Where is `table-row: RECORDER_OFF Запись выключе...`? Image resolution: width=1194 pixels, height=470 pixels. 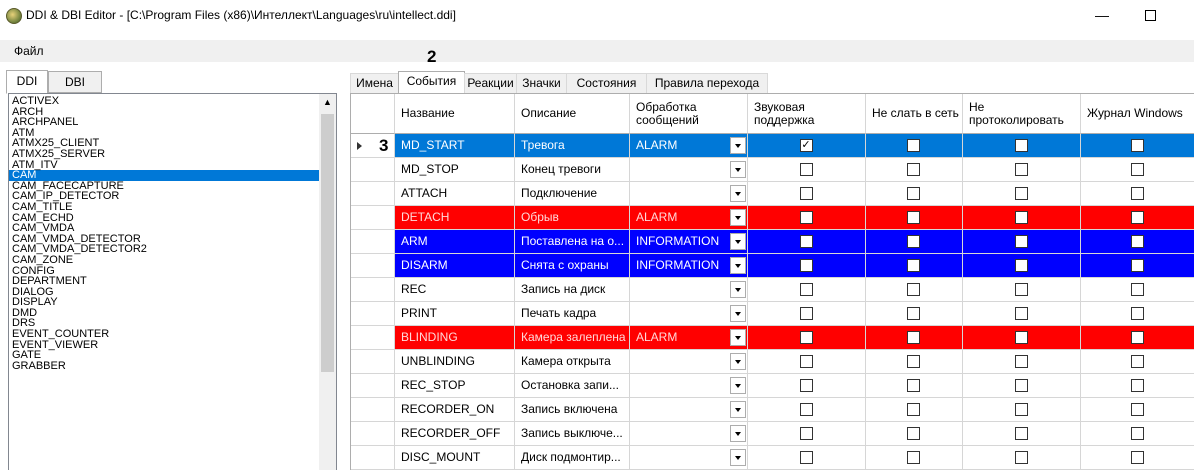 table-row: RECORDER_OFF Запись выключе... is located at coordinates (772, 434).